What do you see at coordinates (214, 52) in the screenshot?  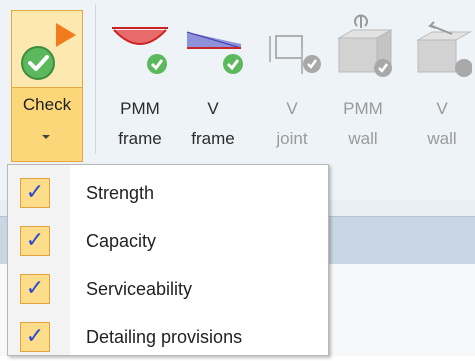 I see `v-frame-icon` at bounding box center [214, 52].